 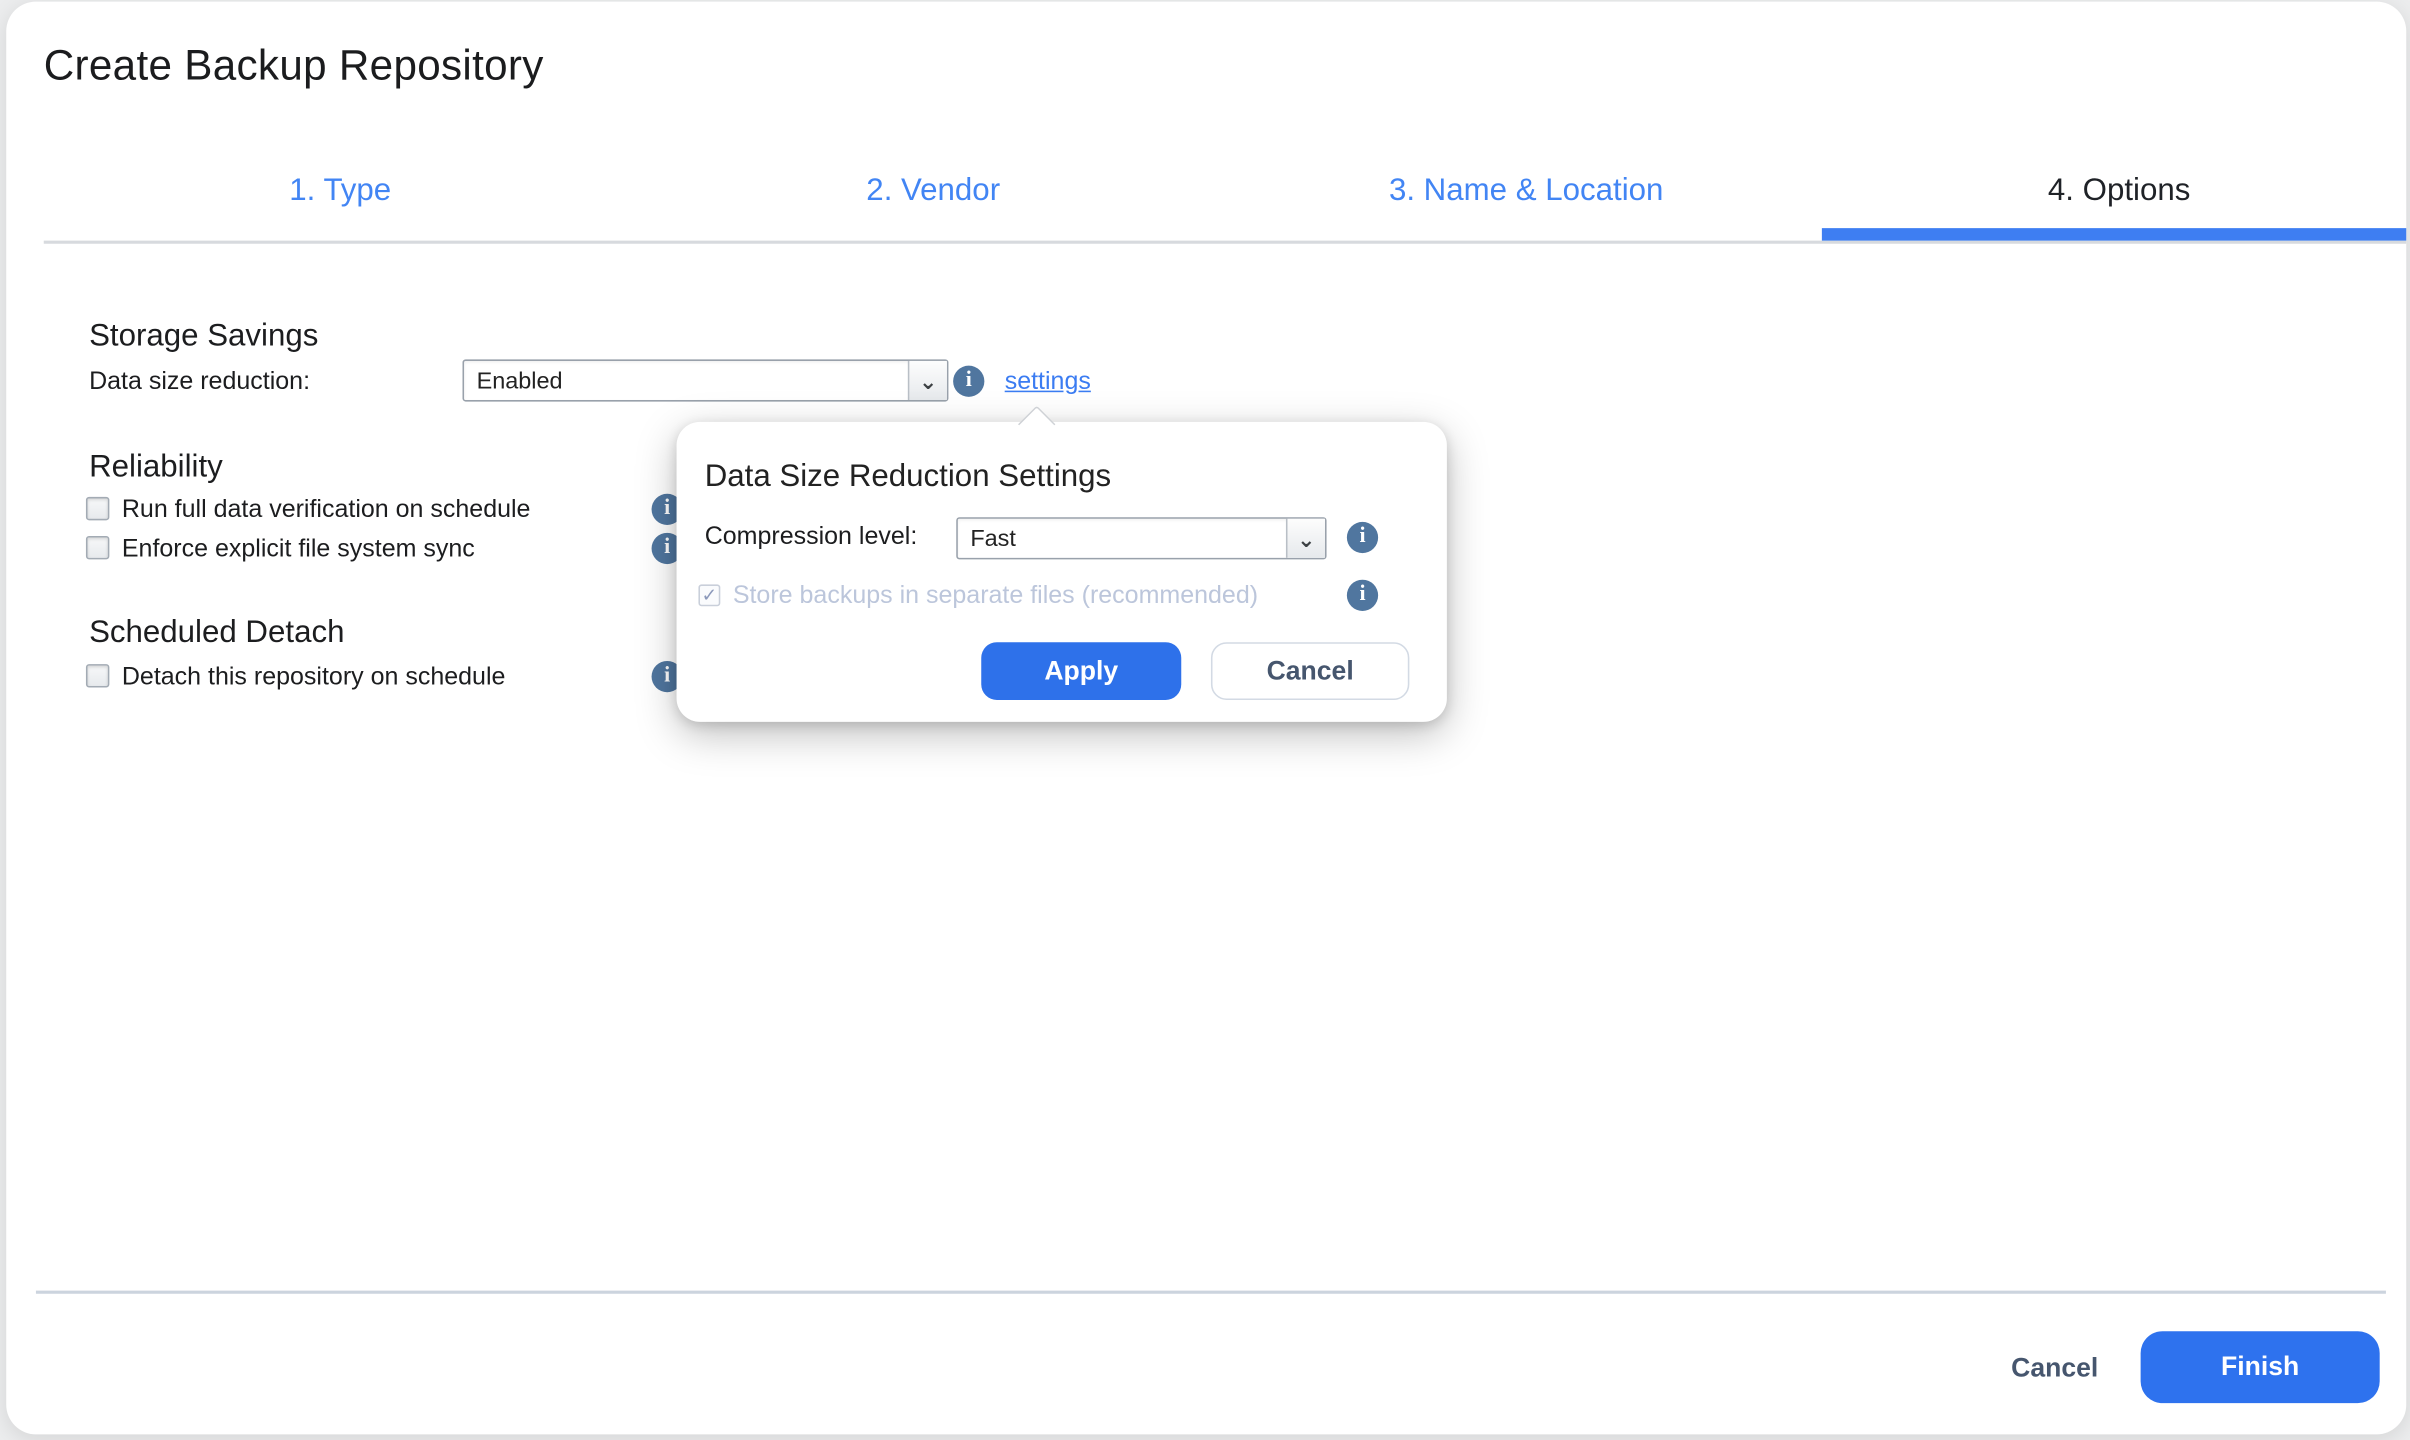 I want to click on data-size-reduction-label: Data size reduction:, so click(x=200, y=382).